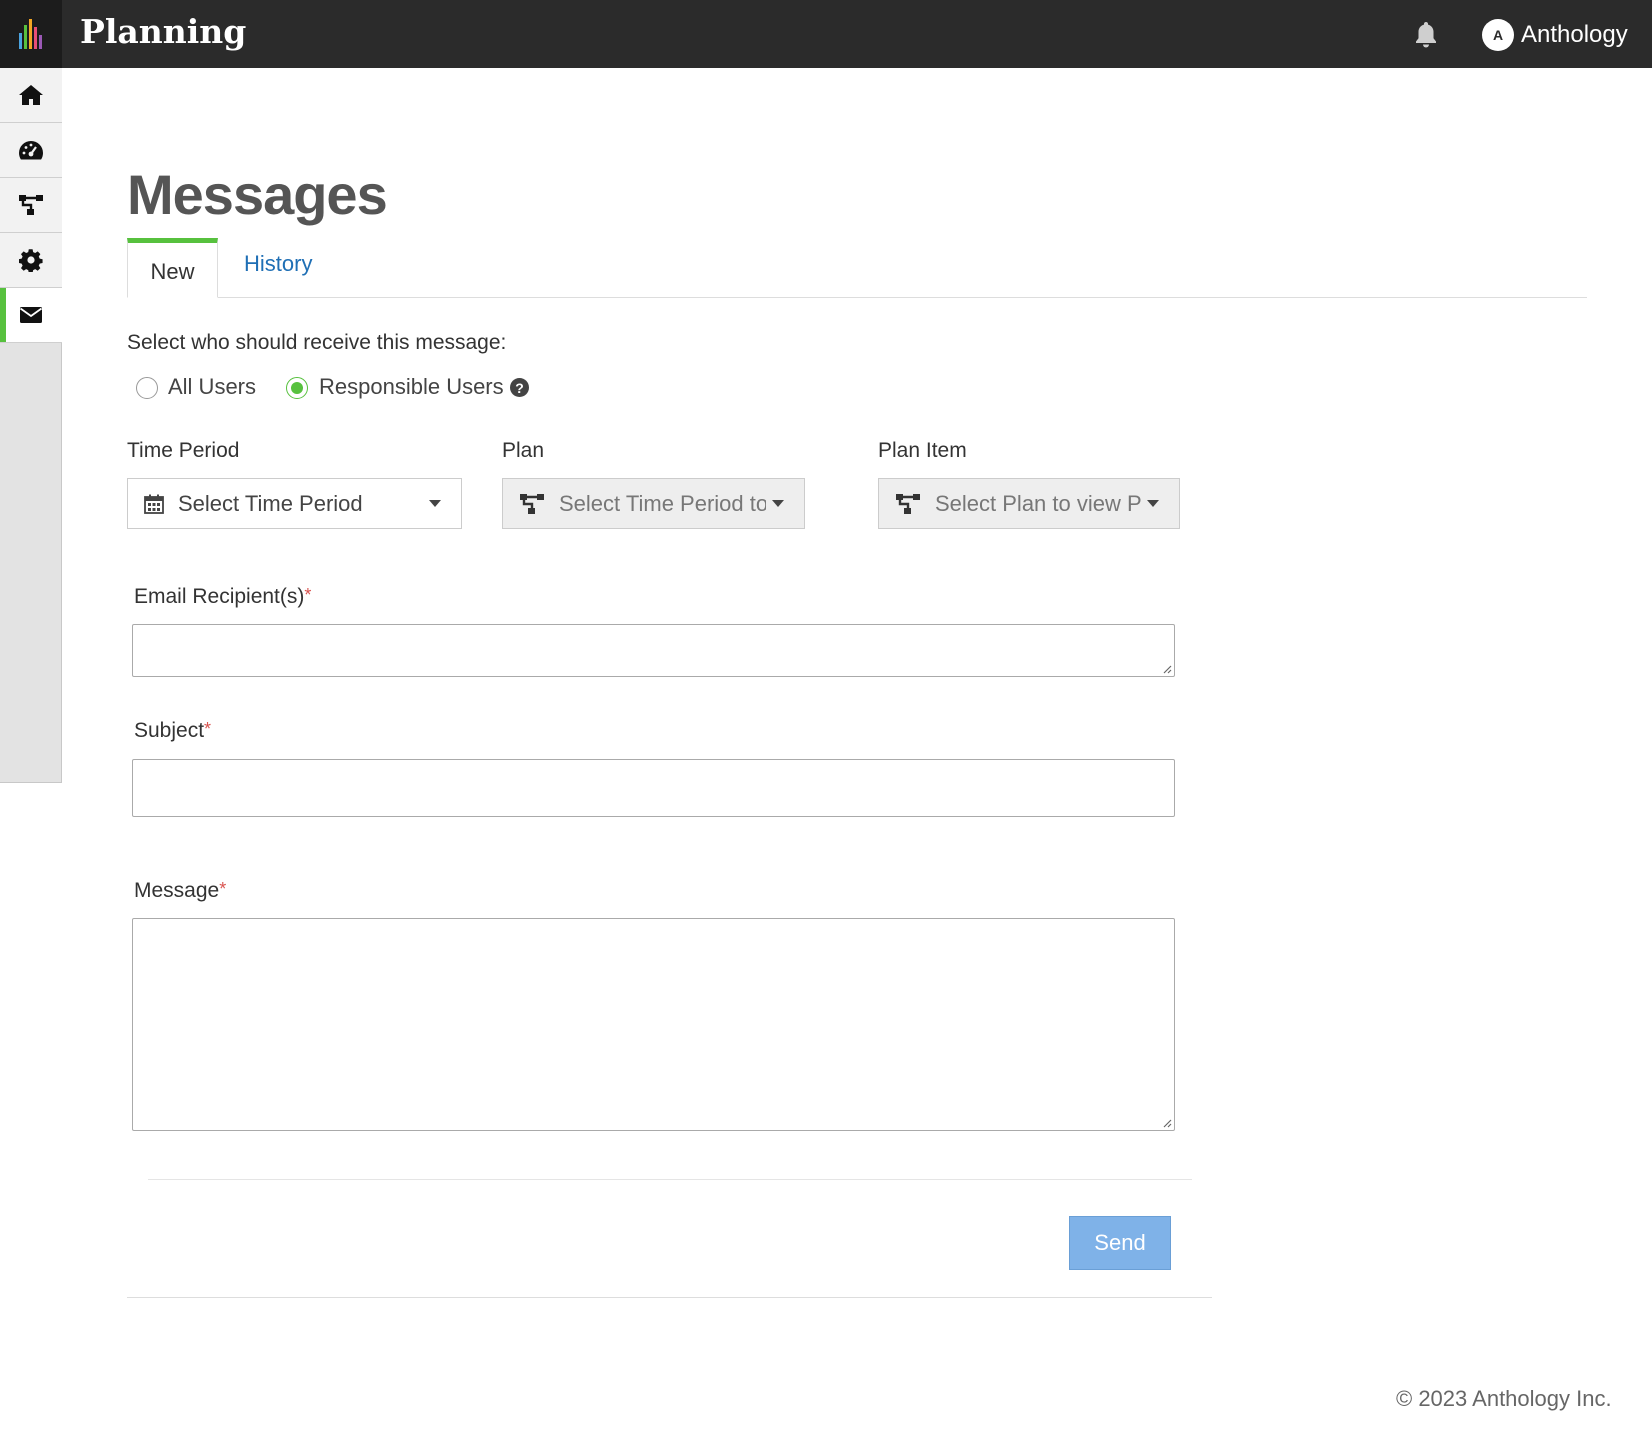 This screenshot has height=1430, width=1652. I want to click on message-field, so click(653, 1024).